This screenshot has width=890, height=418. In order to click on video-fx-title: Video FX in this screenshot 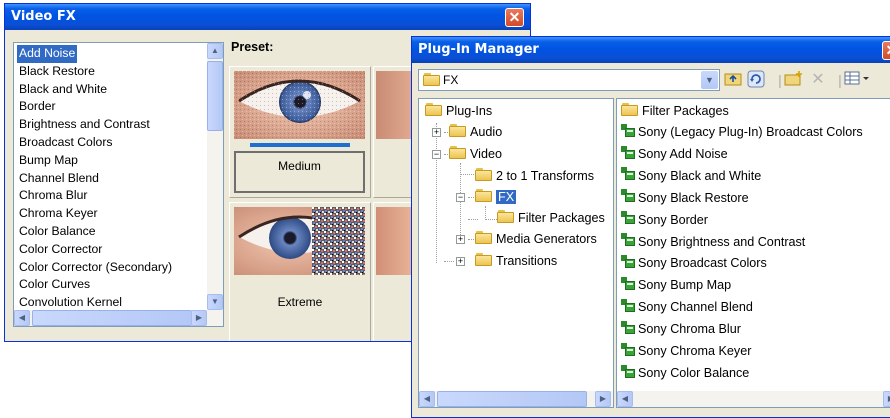, I will do `click(43, 16)`.